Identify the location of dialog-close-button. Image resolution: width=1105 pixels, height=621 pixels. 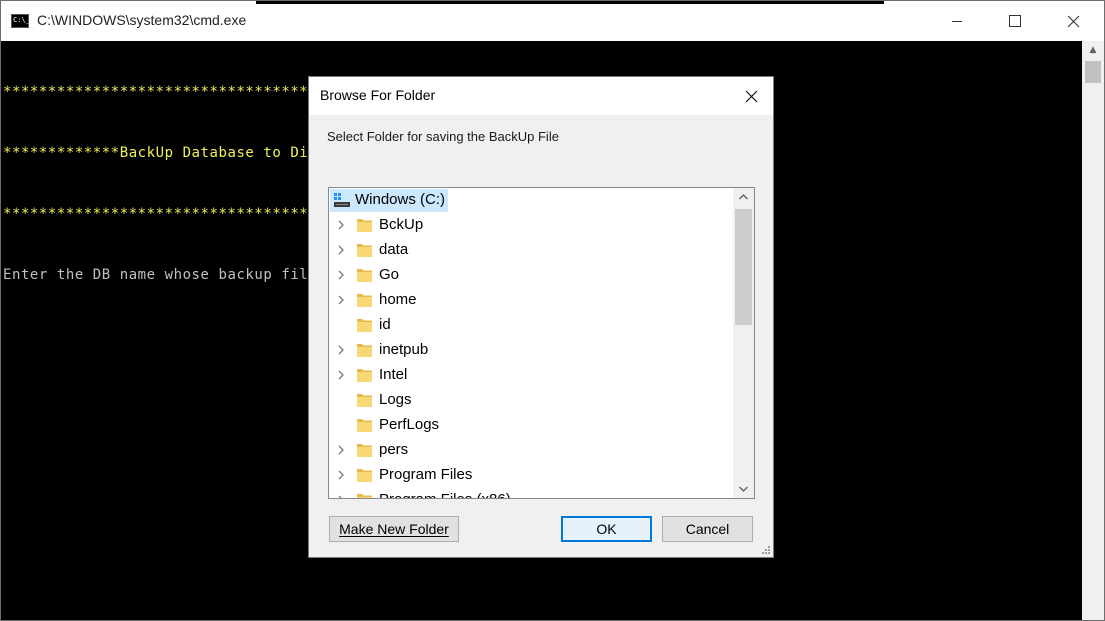
(751, 96).